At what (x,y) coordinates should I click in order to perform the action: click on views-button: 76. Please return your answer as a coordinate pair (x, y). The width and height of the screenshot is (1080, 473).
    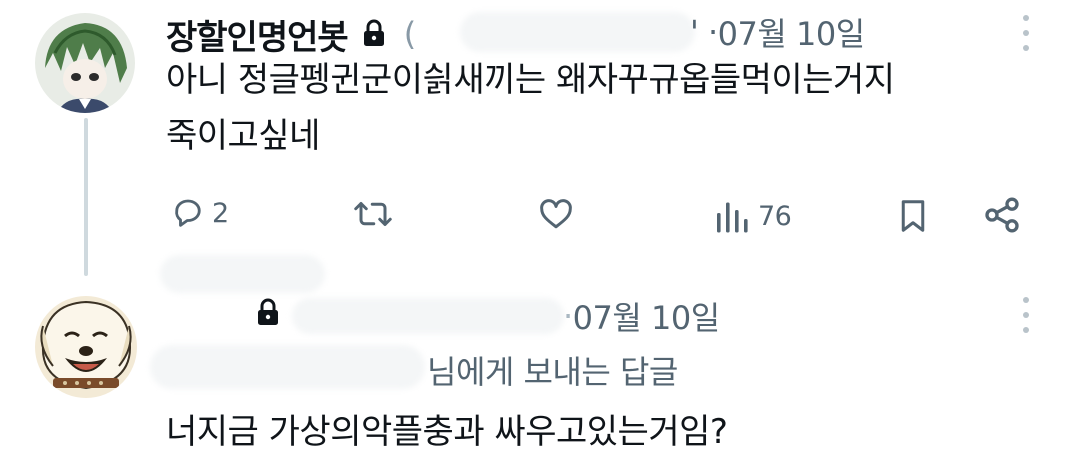
    Looking at the image, I should click on (752, 216).